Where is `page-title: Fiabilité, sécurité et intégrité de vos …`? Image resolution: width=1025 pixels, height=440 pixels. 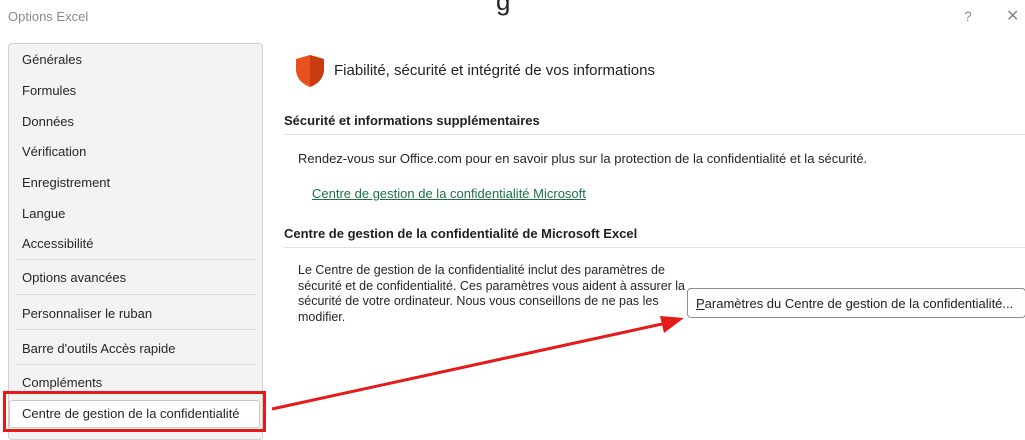
page-title: Fiabilité, sécurité et intégrité de vos … is located at coordinates (494, 70).